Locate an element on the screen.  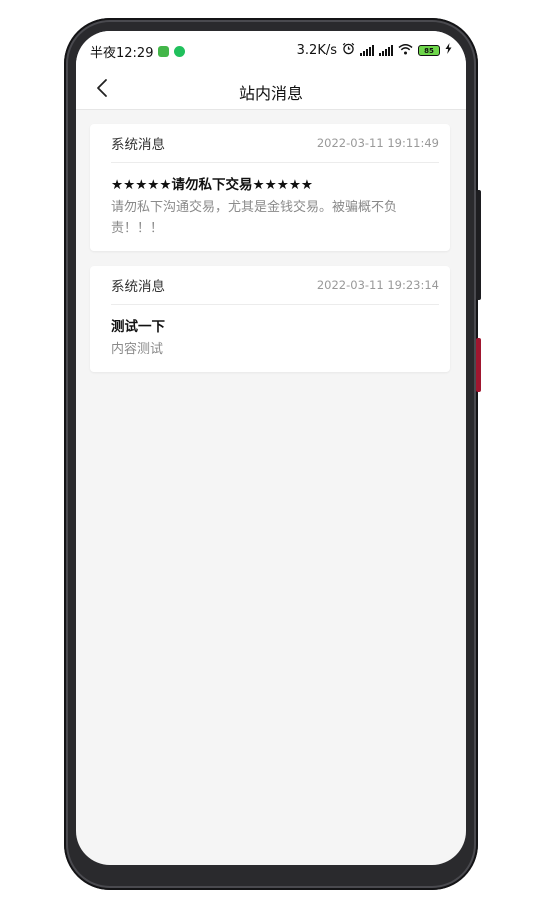
message-header: 系统消息 2022-03-11 19:23:14 is located at coordinates (275, 285).